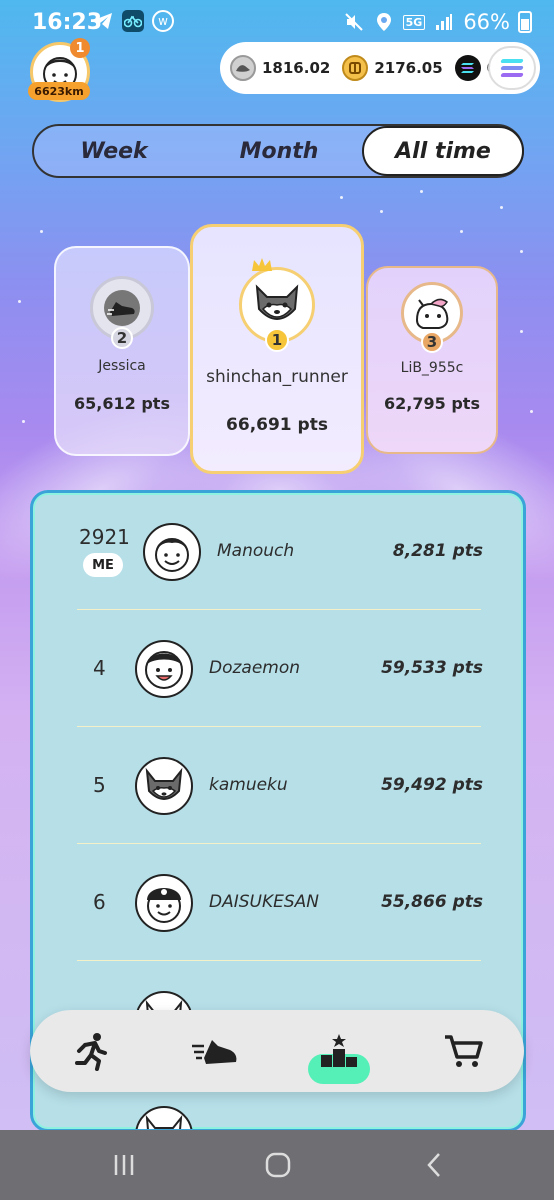 Image resolution: width=554 pixels, height=1200 pixels. What do you see at coordinates (437, 551) in the screenshot?
I see `my-points: 8,281 pts` at bounding box center [437, 551].